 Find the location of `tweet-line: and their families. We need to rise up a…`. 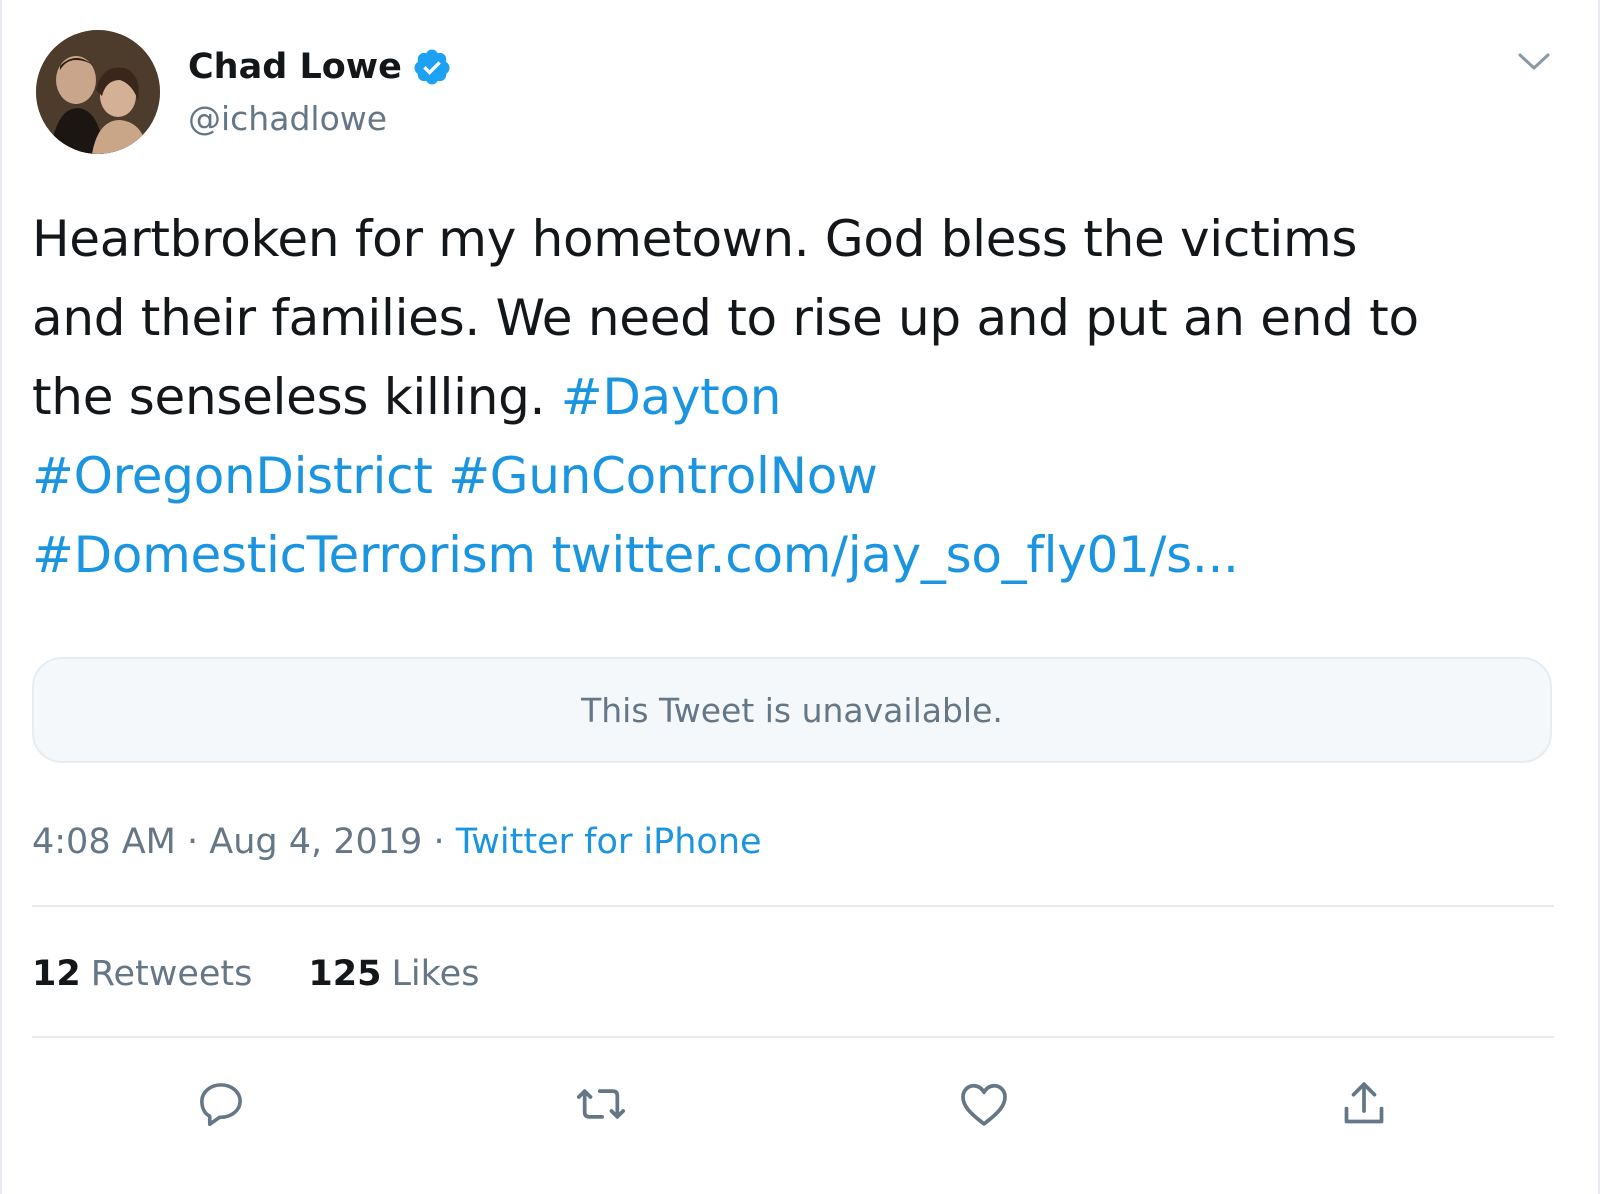

tweet-line: and their families. We need to rise up a… is located at coordinates (725, 318).